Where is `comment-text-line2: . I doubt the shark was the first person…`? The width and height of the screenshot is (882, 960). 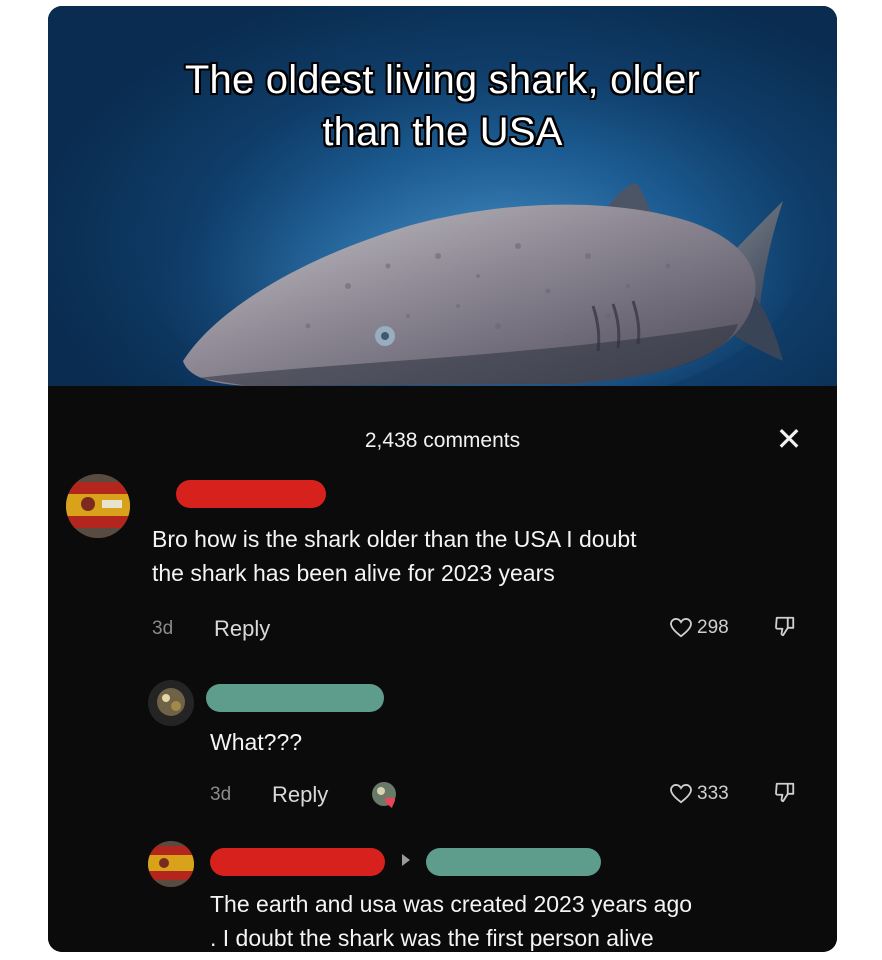
comment-text-line2: . I doubt the shark was the first person… is located at coordinates (432, 938).